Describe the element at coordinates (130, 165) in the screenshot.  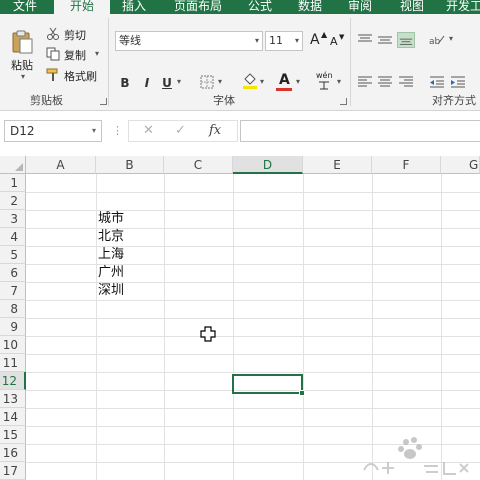
I see `column-header-b: B` at that location.